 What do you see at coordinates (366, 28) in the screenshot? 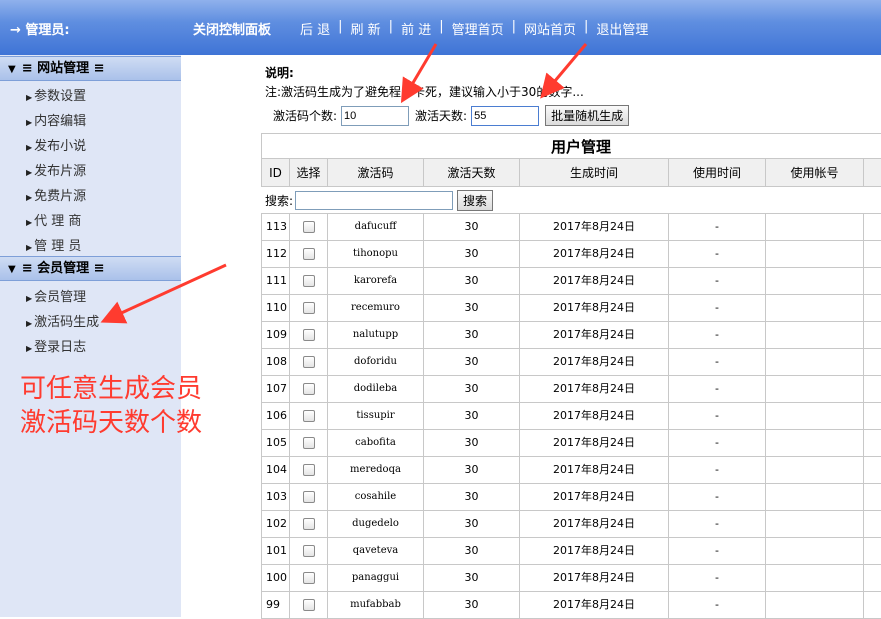
I see `nav-refresh: 刷 新` at bounding box center [366, 28].